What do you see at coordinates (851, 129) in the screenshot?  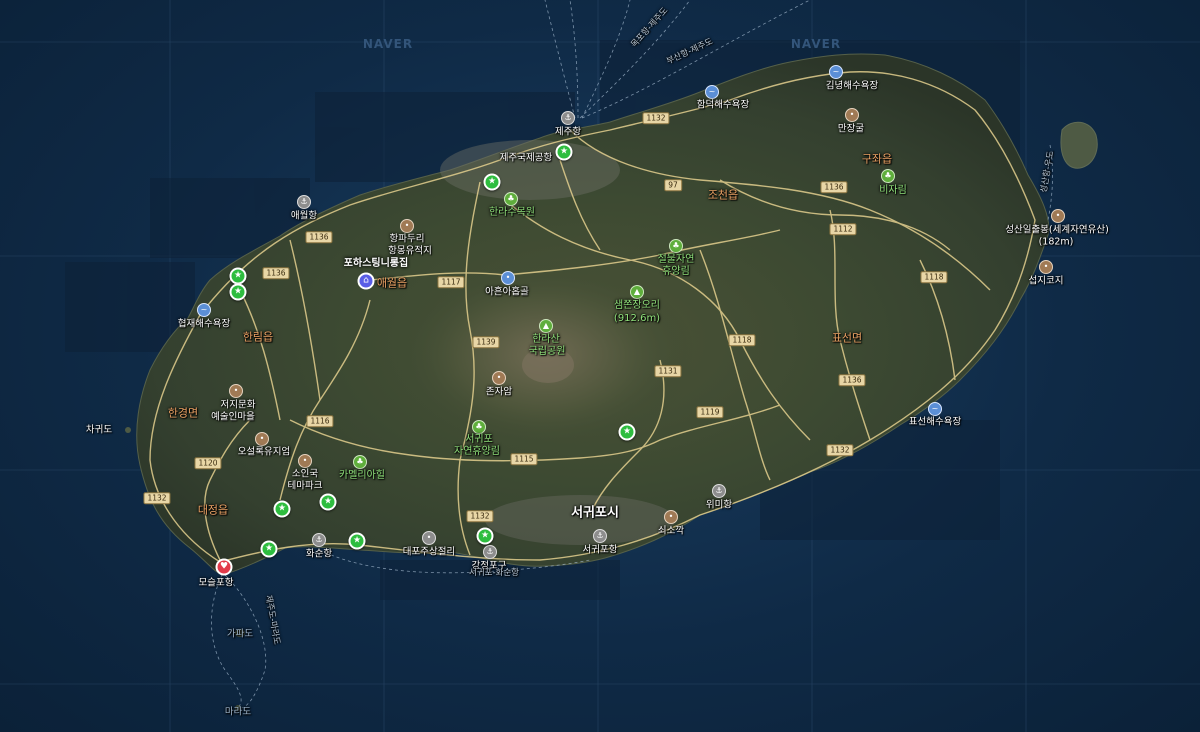 I see `place-label: 만장굴` at bounding box center [851, 129].